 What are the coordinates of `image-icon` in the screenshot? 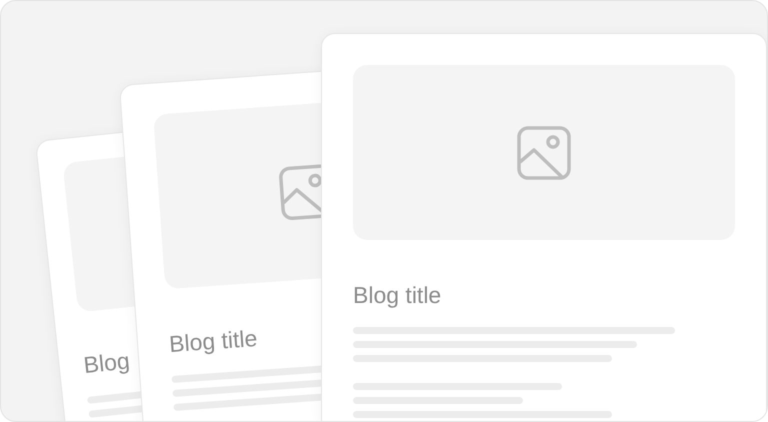 It's located at (544, 153).